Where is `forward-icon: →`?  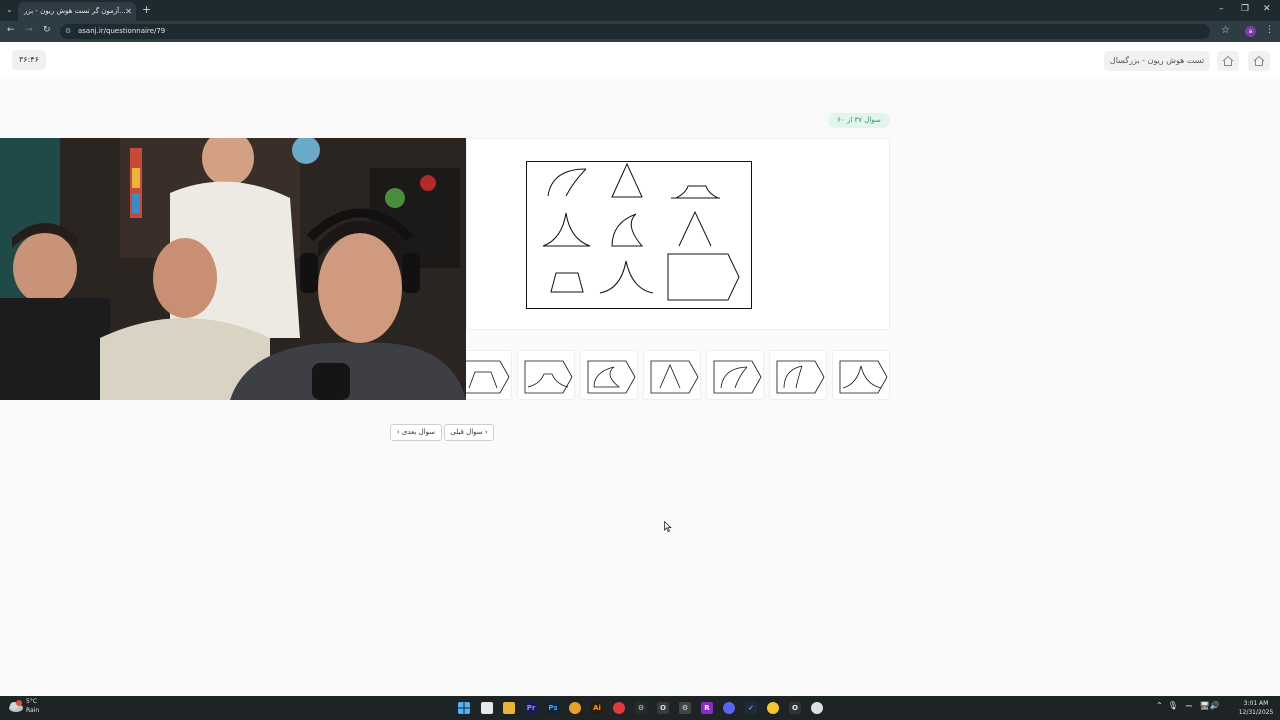 forward-icon: → is located at coordinates (29, 30).